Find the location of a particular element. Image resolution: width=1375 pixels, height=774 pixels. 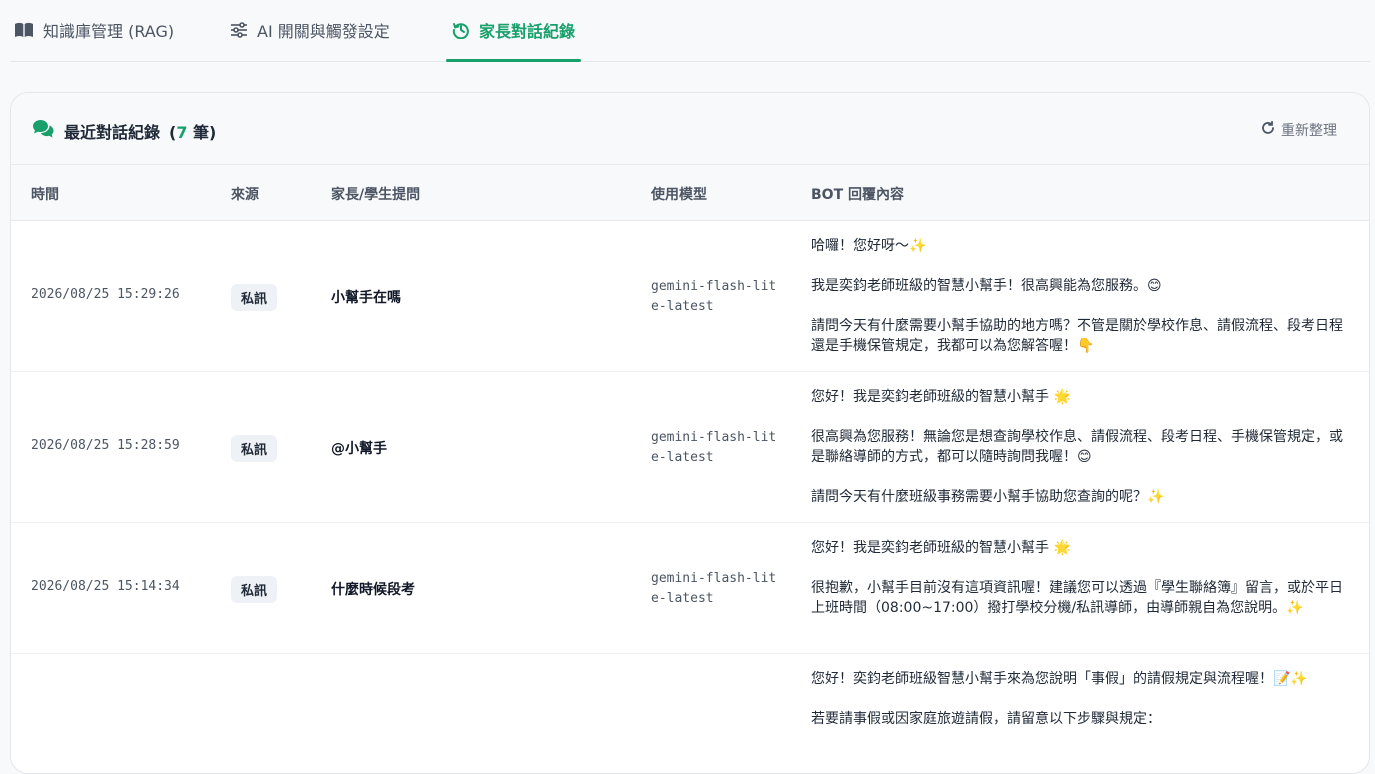

column-time: 時間 is located at coordinates (45, 195).